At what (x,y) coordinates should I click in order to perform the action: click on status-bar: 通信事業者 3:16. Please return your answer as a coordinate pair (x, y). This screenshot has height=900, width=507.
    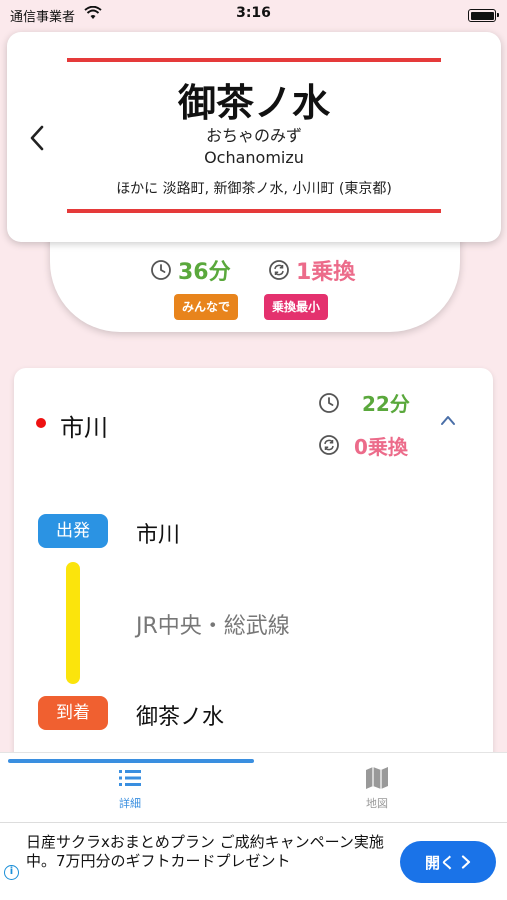
    Looking at the image, I should click on (253, 15).